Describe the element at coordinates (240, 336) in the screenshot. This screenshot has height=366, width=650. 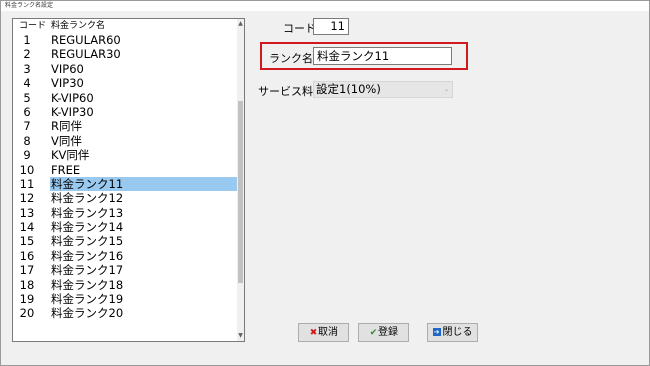
I see `scroll-down-icon: ▼` at that location.